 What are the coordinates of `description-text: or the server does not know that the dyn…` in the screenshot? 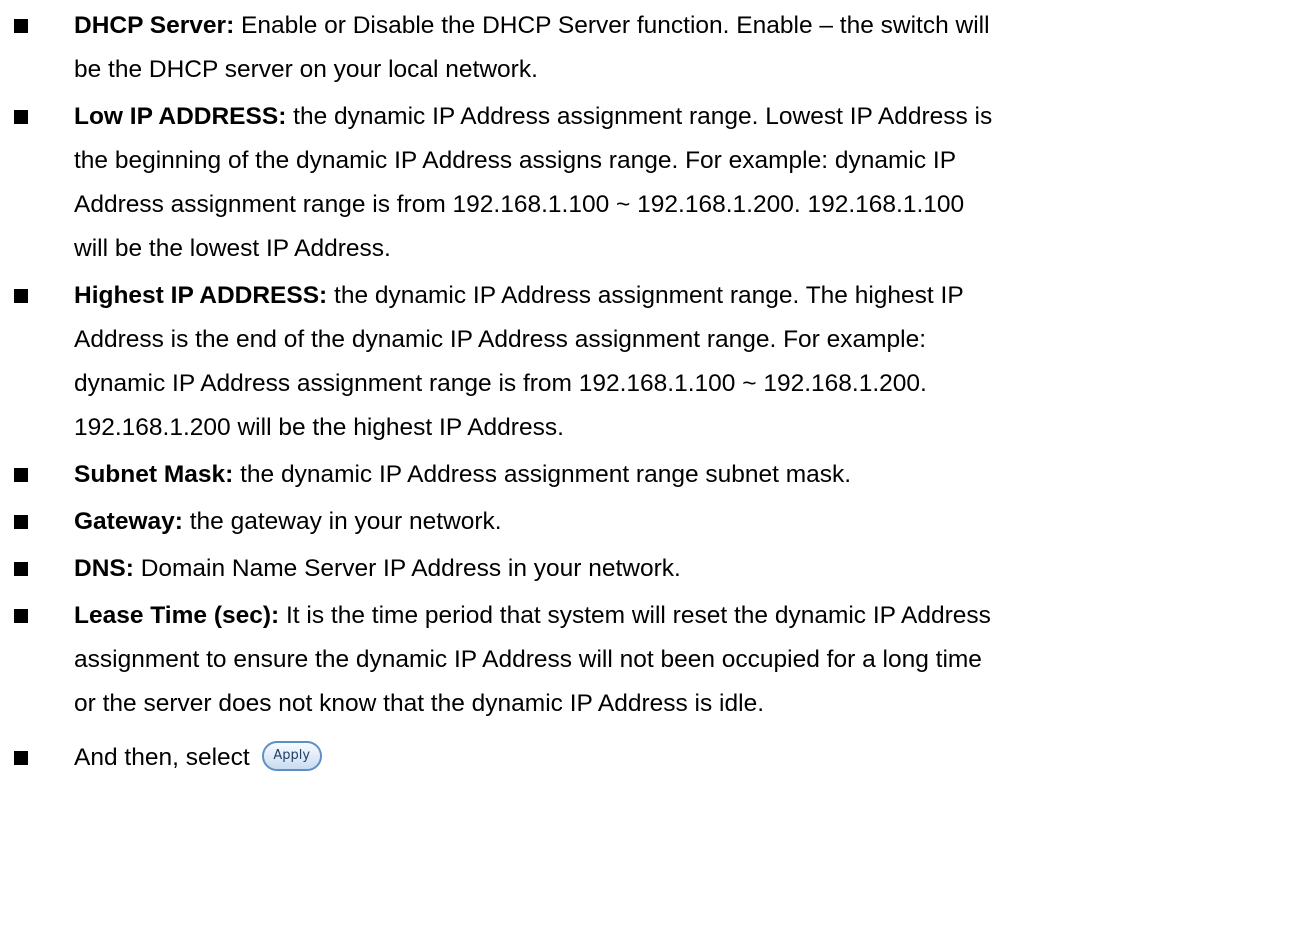 It's located at (419, 703).